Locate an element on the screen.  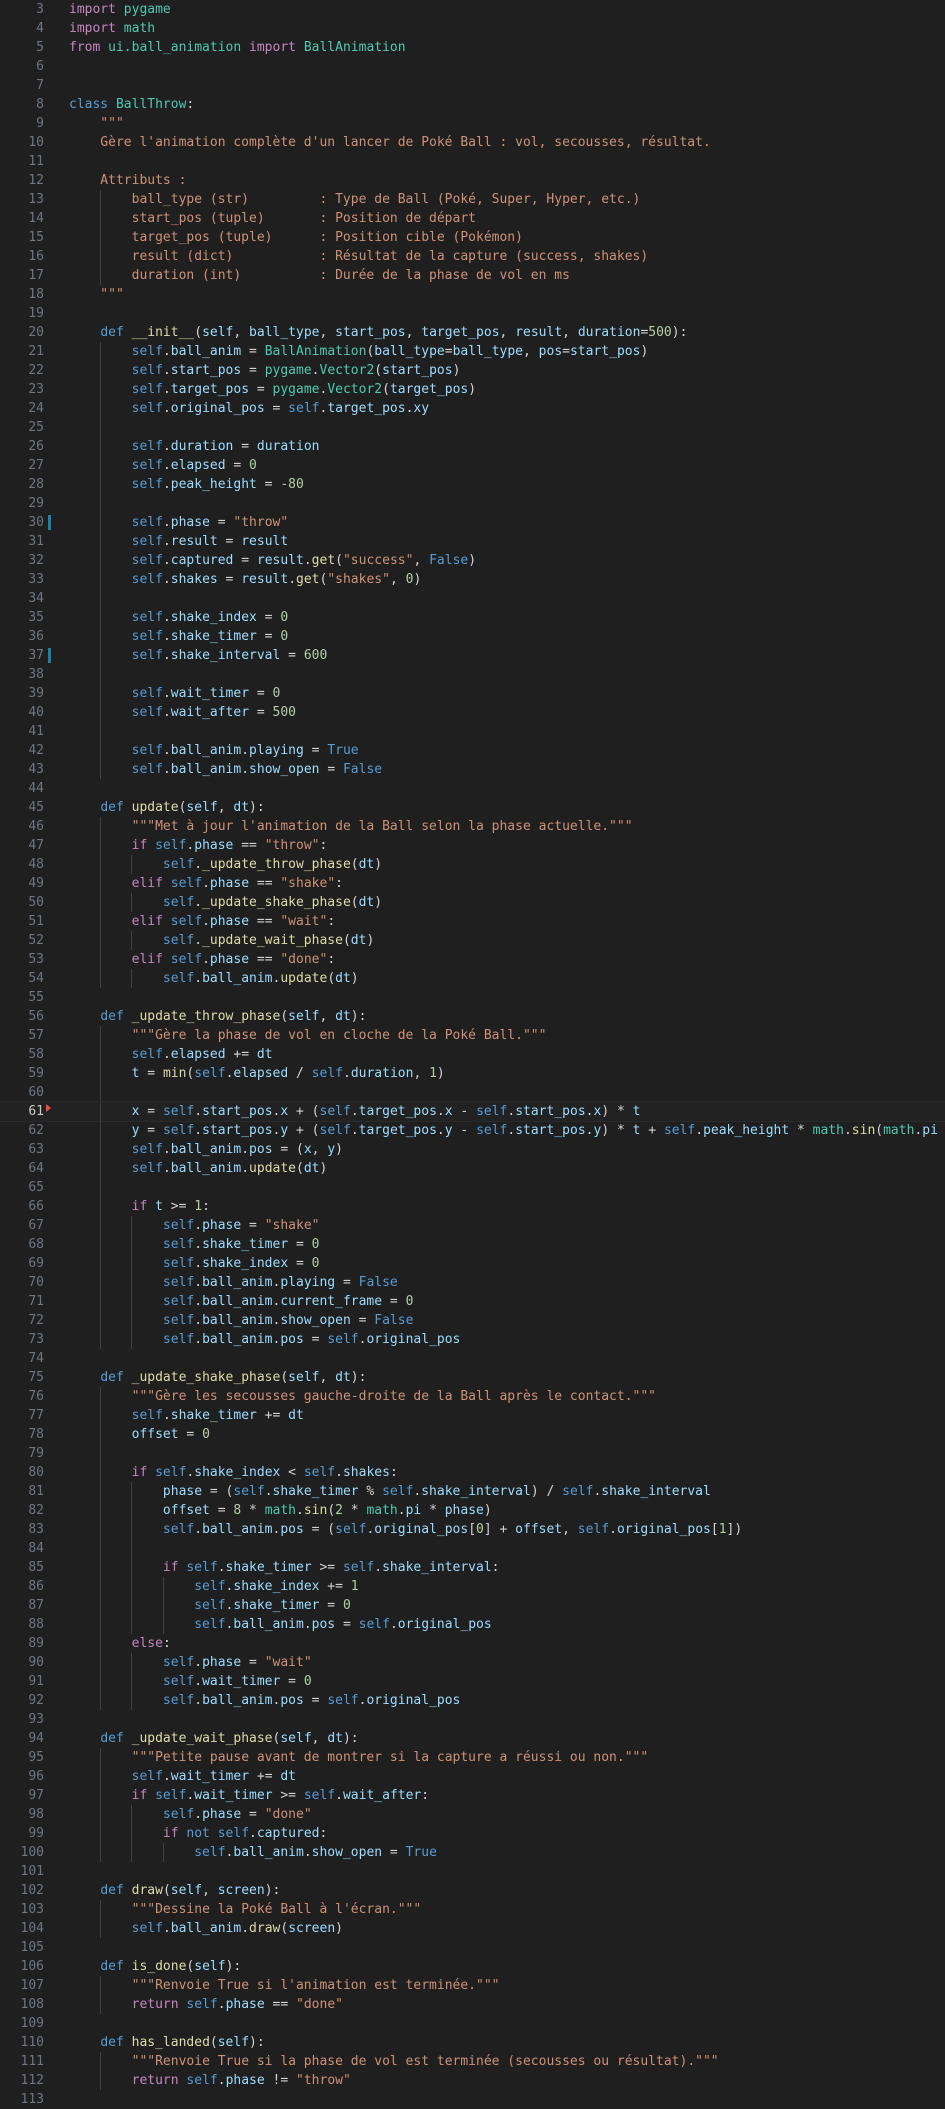
code-line: 42 self.ball_anim.playing = True is located at coordinates (472, 750).